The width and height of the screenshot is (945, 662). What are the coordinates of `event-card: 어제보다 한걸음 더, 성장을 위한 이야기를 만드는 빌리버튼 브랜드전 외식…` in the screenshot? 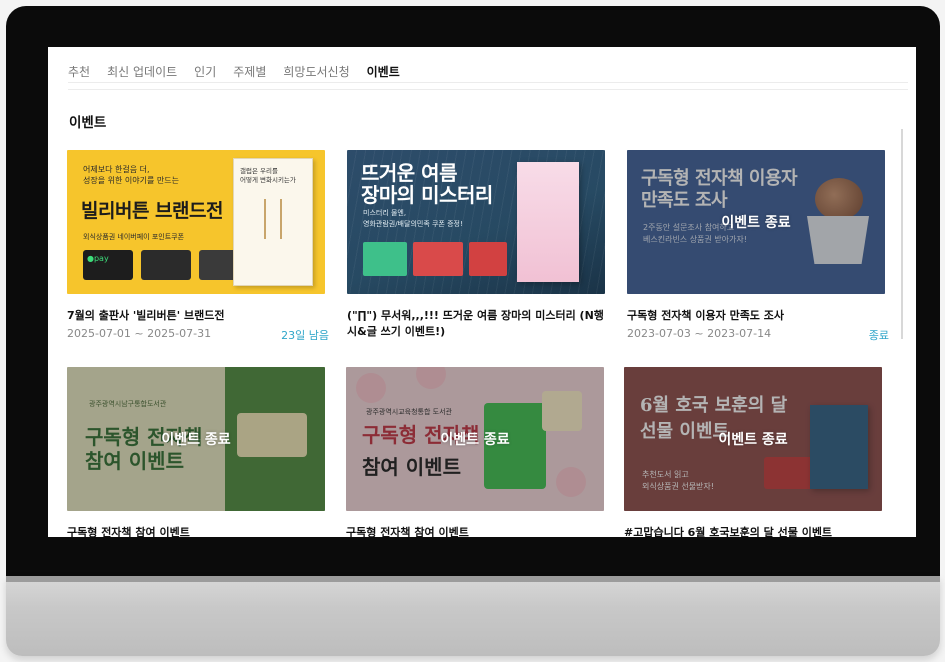 It's located at (198, 246).